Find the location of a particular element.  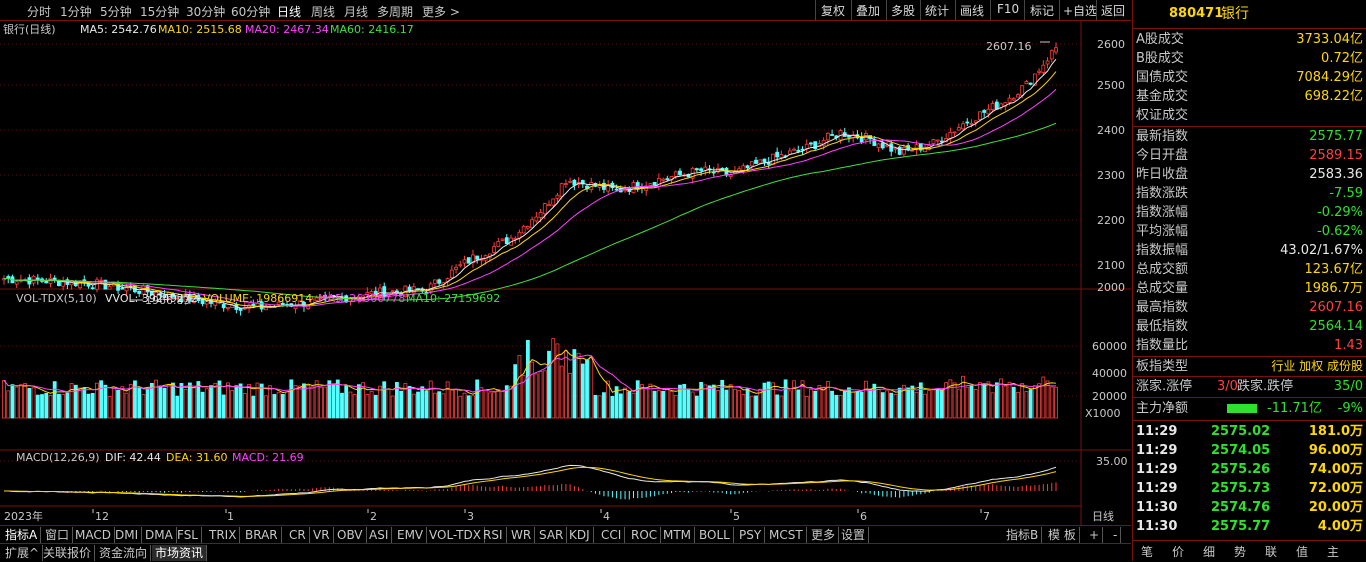

extension-tab-1: 关联报价 is located at coordinates (68, 553).